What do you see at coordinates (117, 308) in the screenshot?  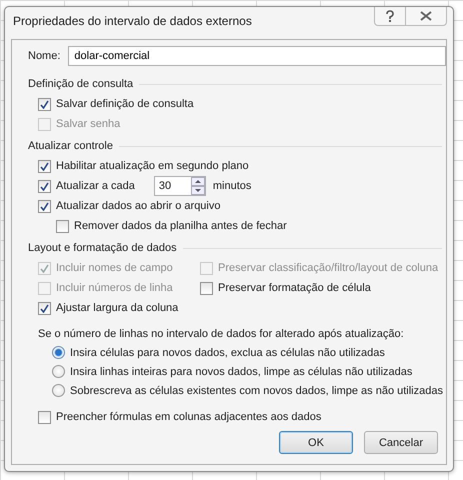 I see `checkbox-label: Ajustar largura da coluna` at bounding box center [117, 308].